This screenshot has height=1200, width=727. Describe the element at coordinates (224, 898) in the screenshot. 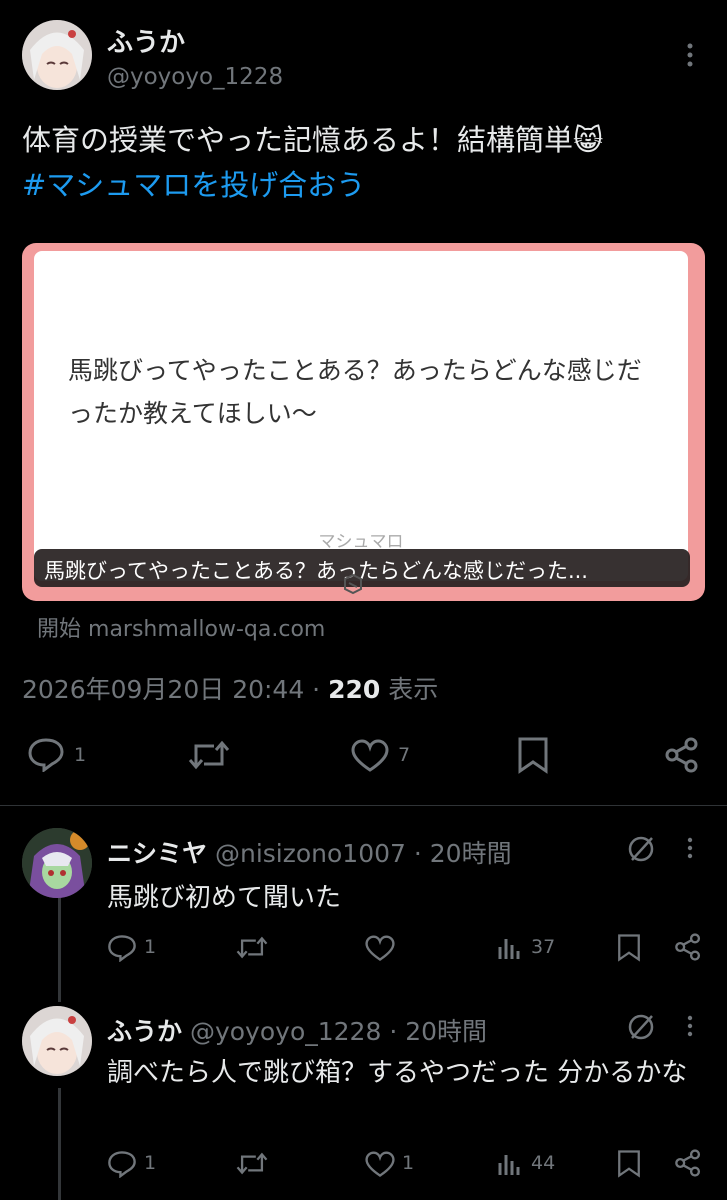

I see `reply-text: 馬跳び初めて聞いた` at that location.